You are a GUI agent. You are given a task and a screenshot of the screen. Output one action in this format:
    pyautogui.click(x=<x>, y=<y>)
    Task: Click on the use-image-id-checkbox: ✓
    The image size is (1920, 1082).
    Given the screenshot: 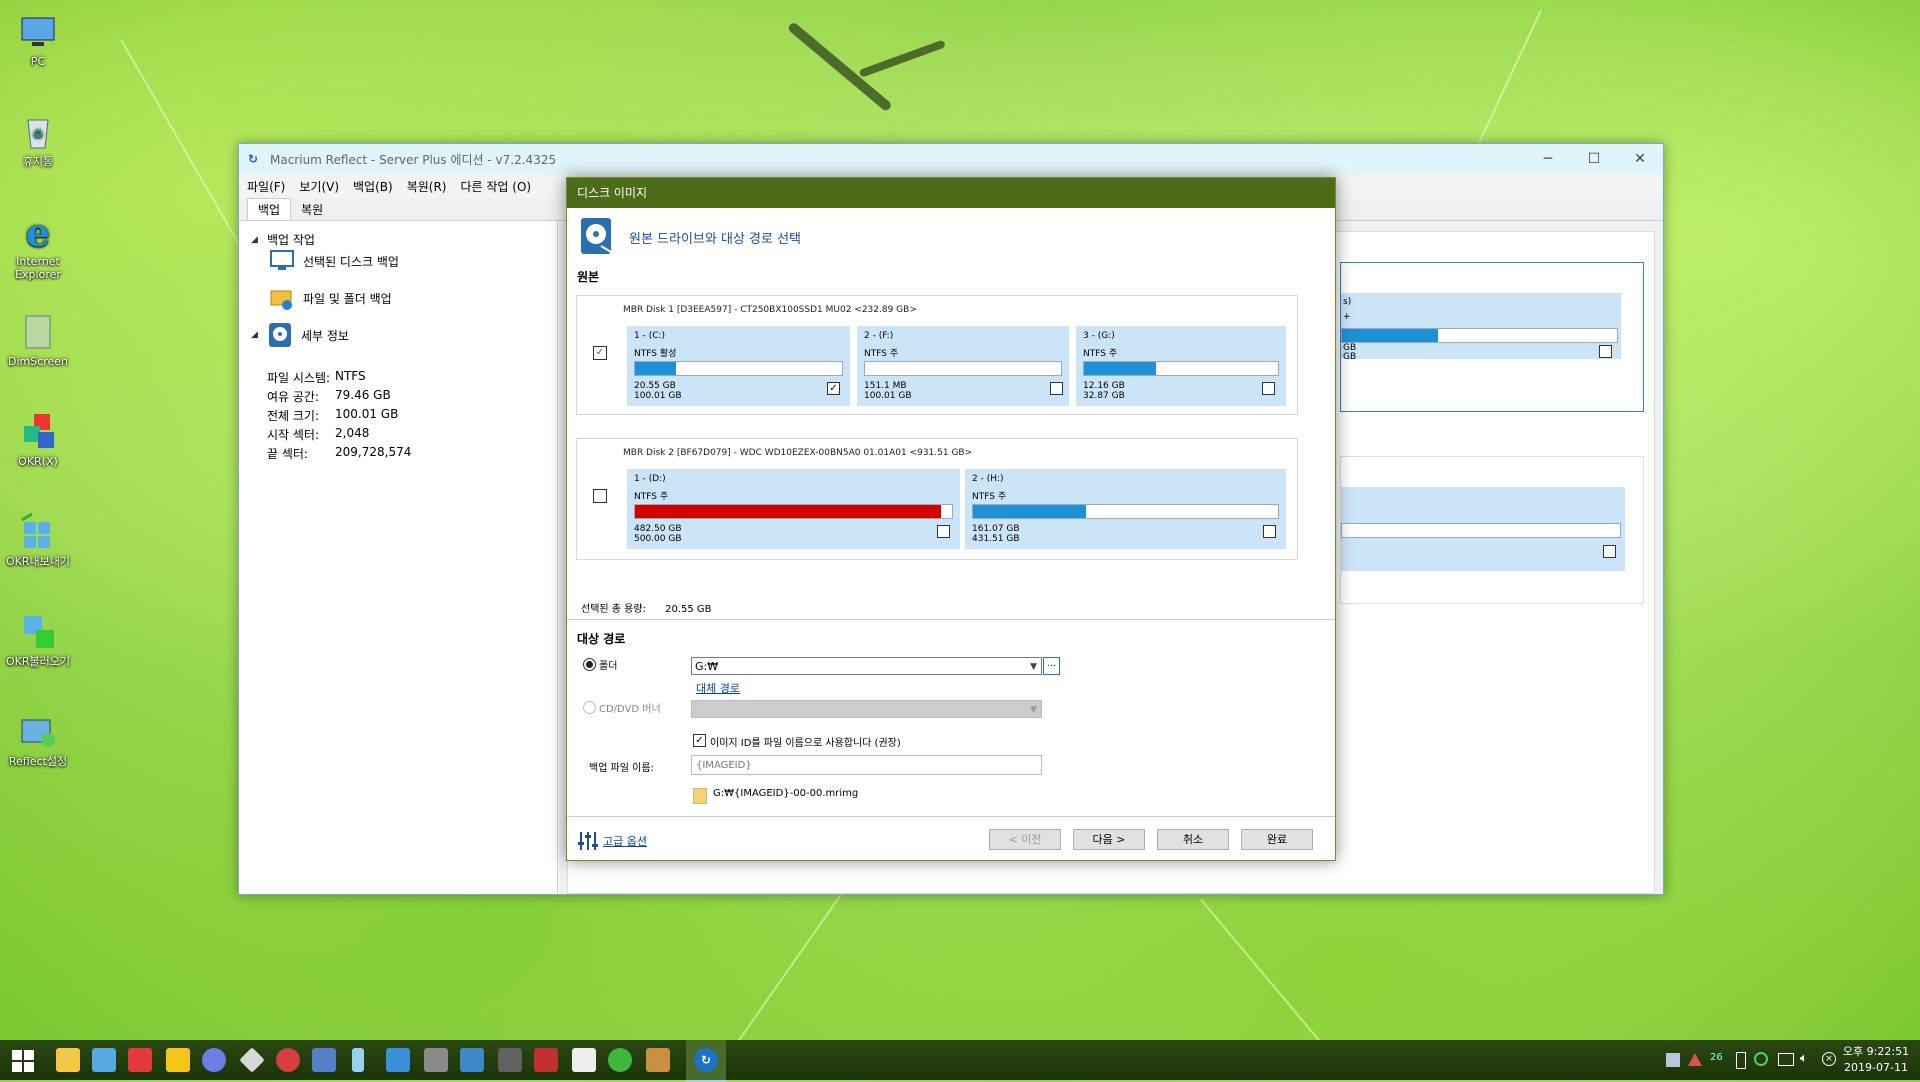 What is the action you would take?
    pyautogui.click(x=699, y=740)
    